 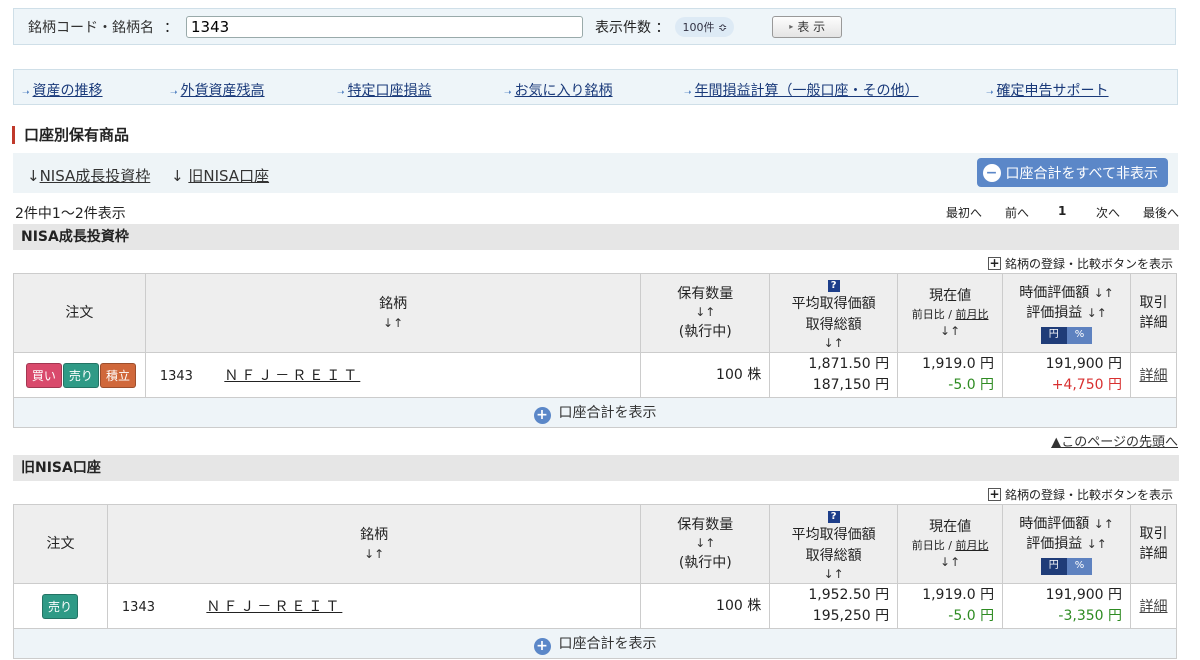 I want to click on avg-cost-cell: 1,871.50 円 187,150 円, so click(x=834, y=375).